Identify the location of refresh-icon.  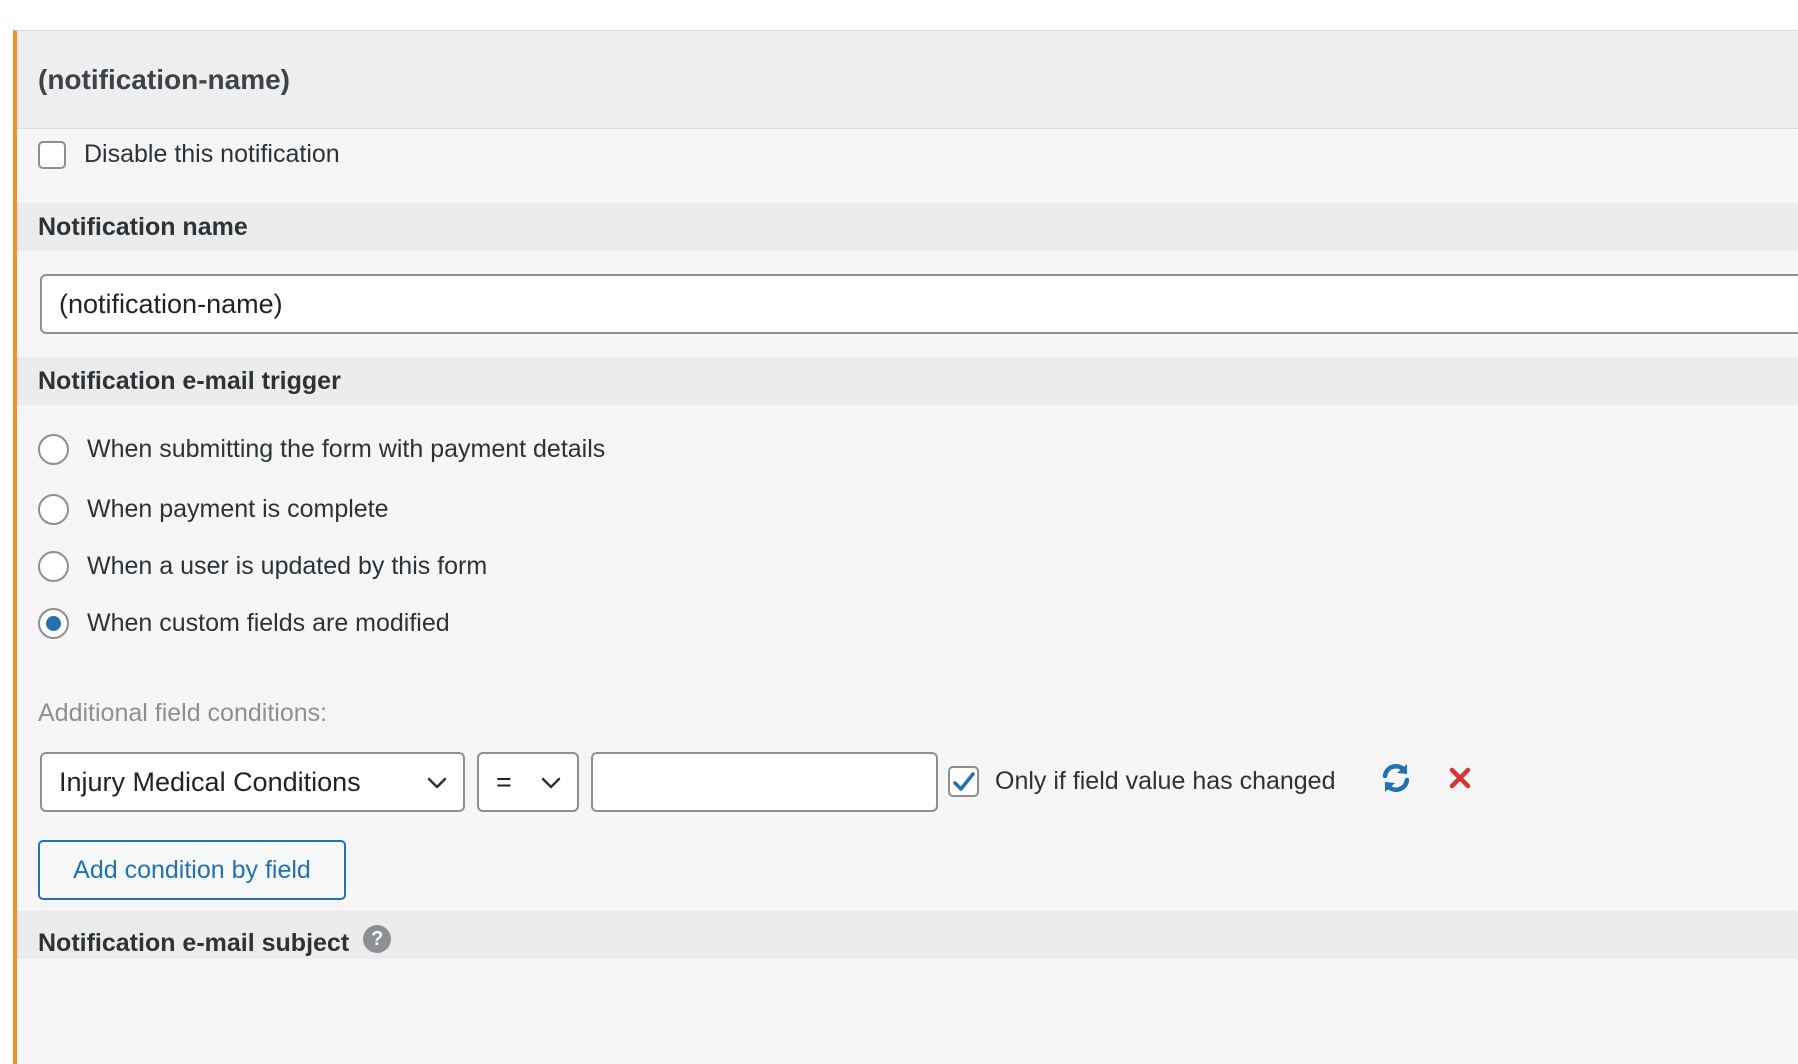
(1396, 778).